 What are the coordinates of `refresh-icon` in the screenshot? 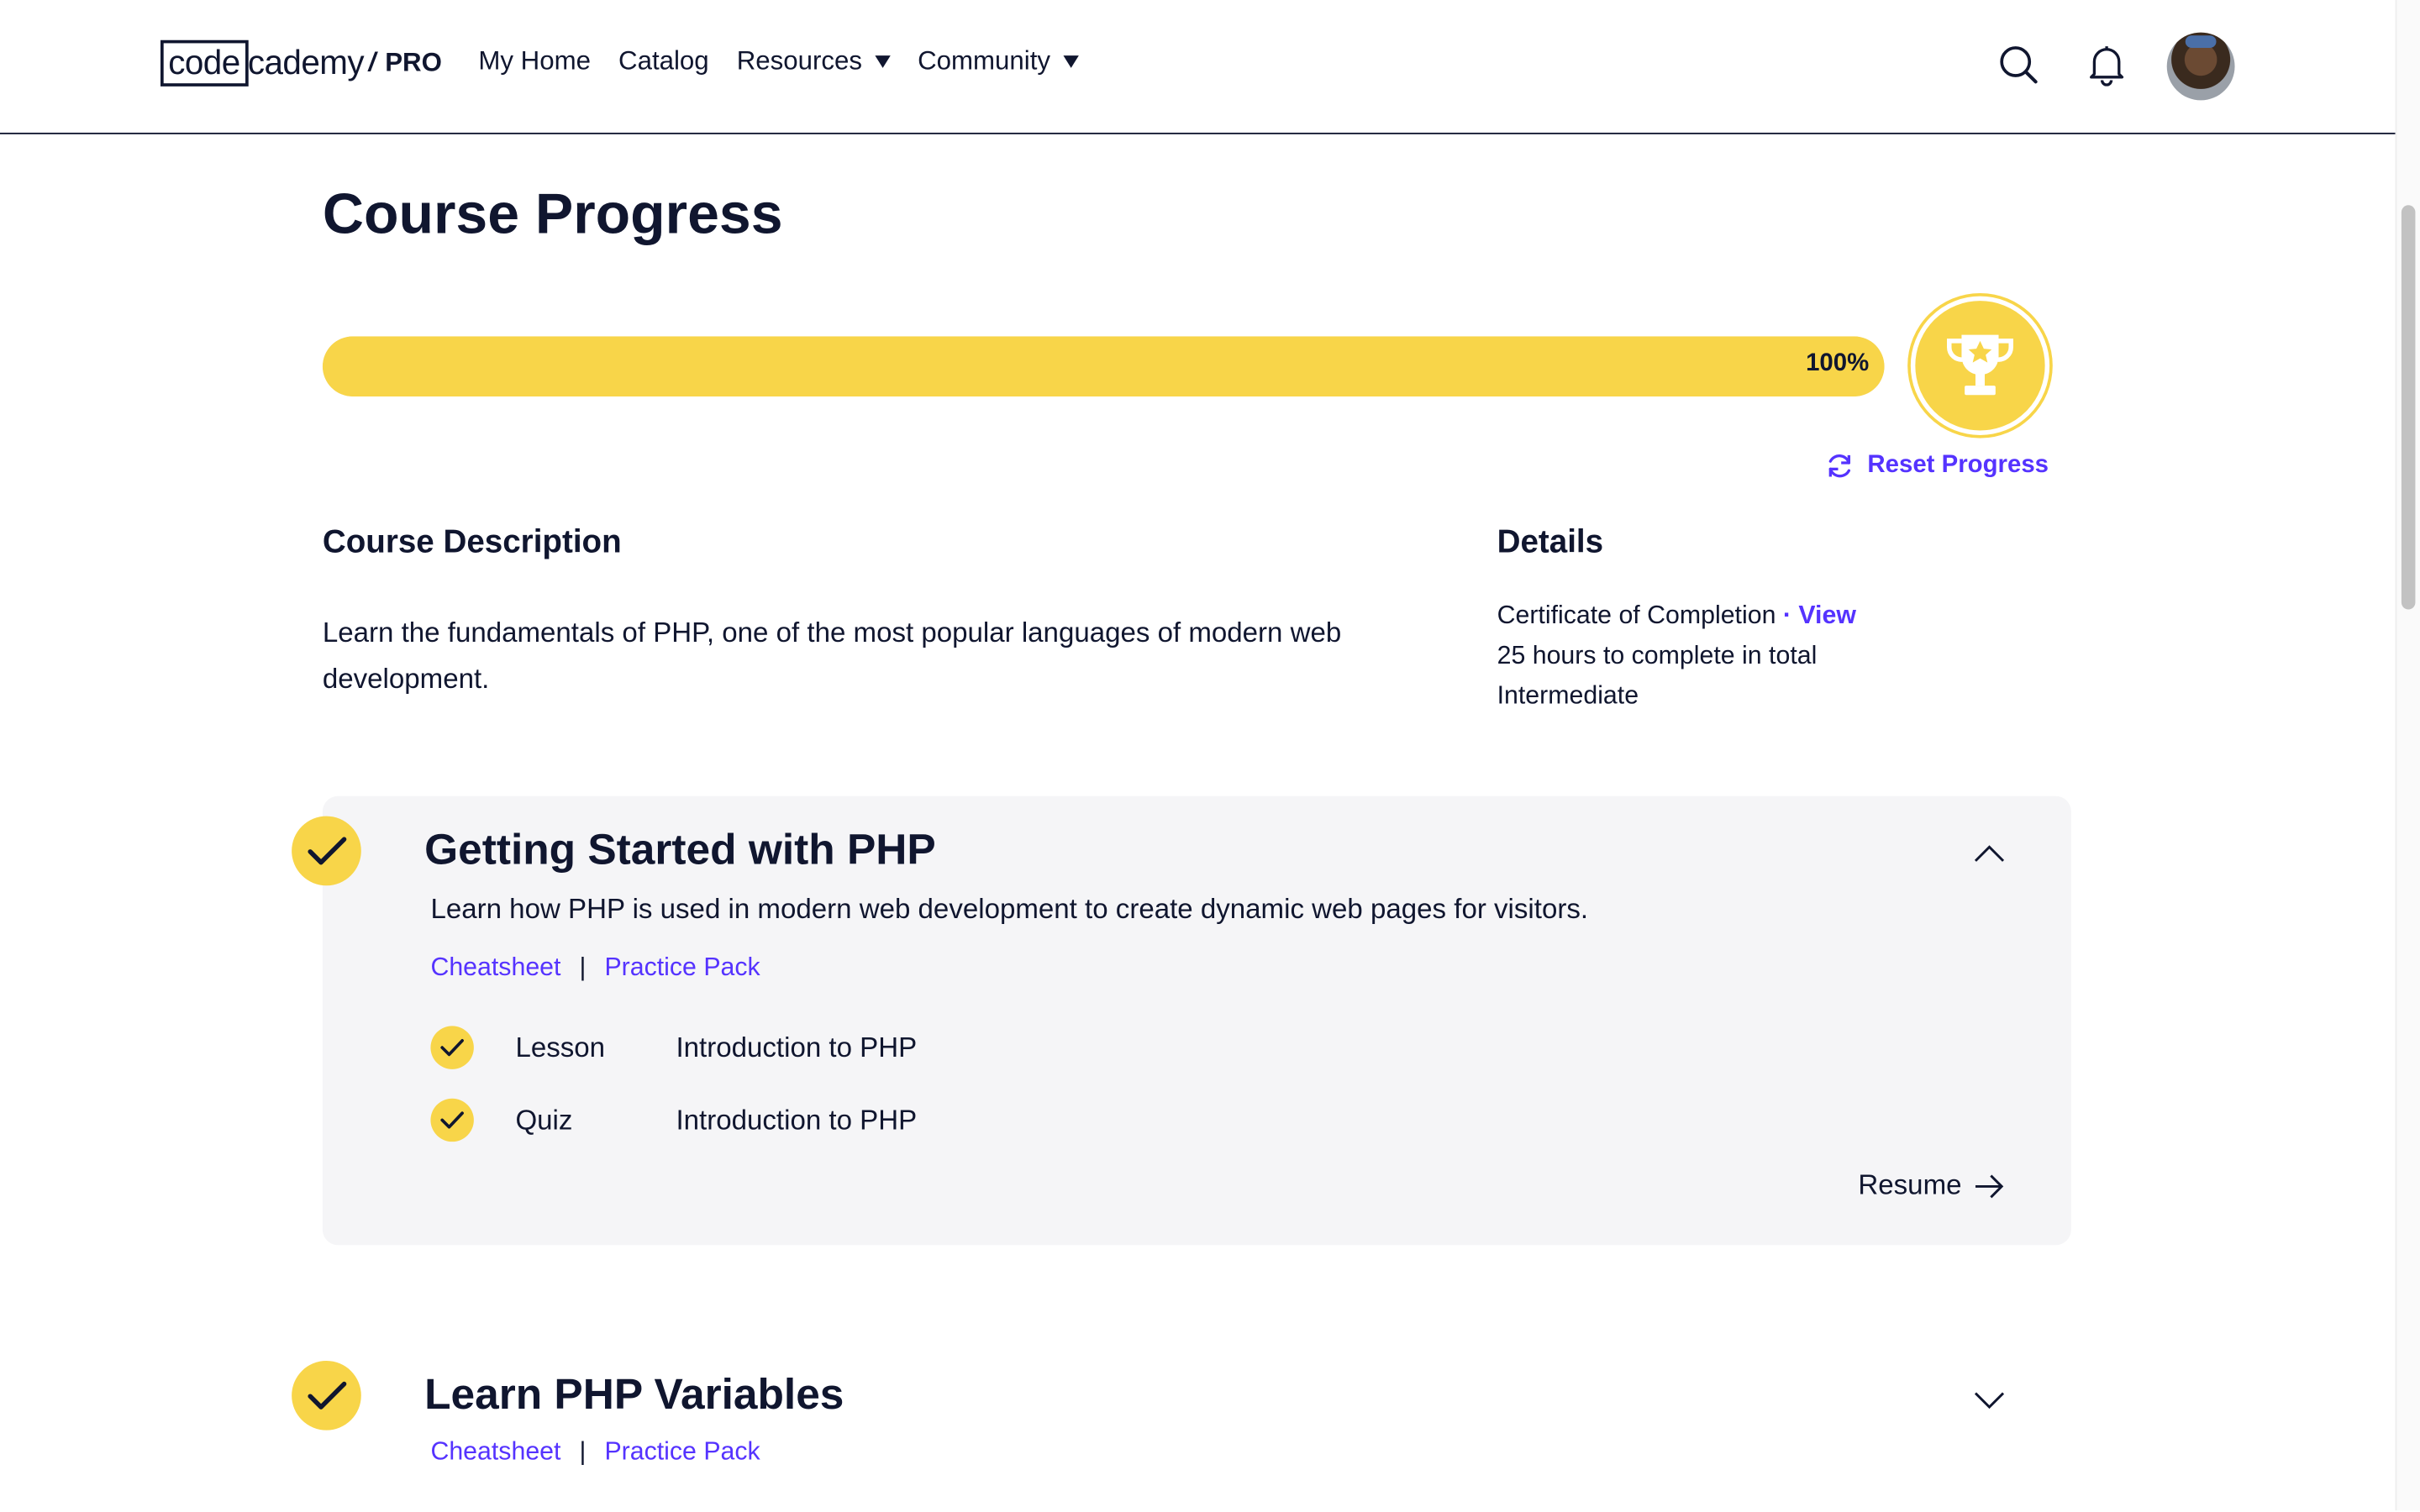 It's located at (1840, 466).